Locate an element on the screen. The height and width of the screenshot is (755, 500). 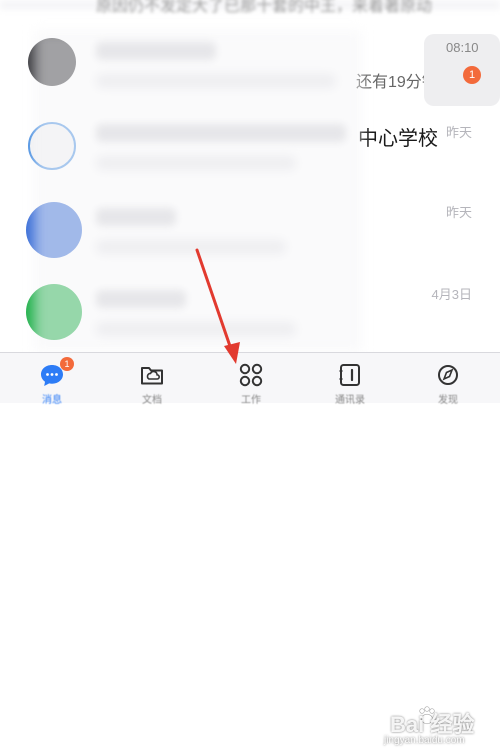
tab-work: 工作 is located at coordinates (251, 379).